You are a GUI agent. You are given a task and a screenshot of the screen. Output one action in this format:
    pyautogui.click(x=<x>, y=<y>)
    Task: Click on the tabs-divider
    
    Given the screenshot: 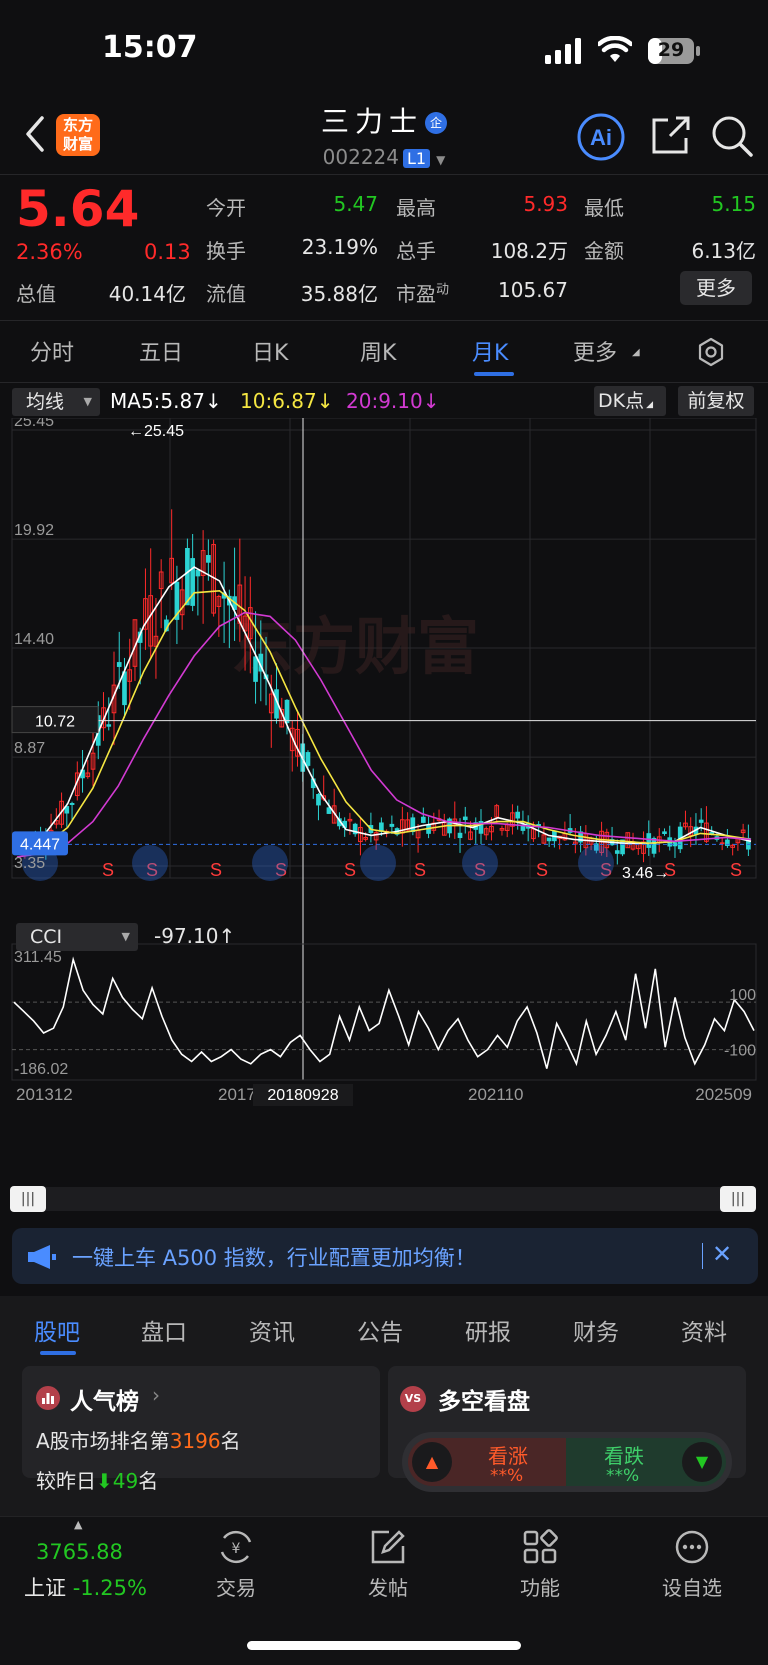 What is the action you would take?
    pyautogui.click(x=384, y=382)
    